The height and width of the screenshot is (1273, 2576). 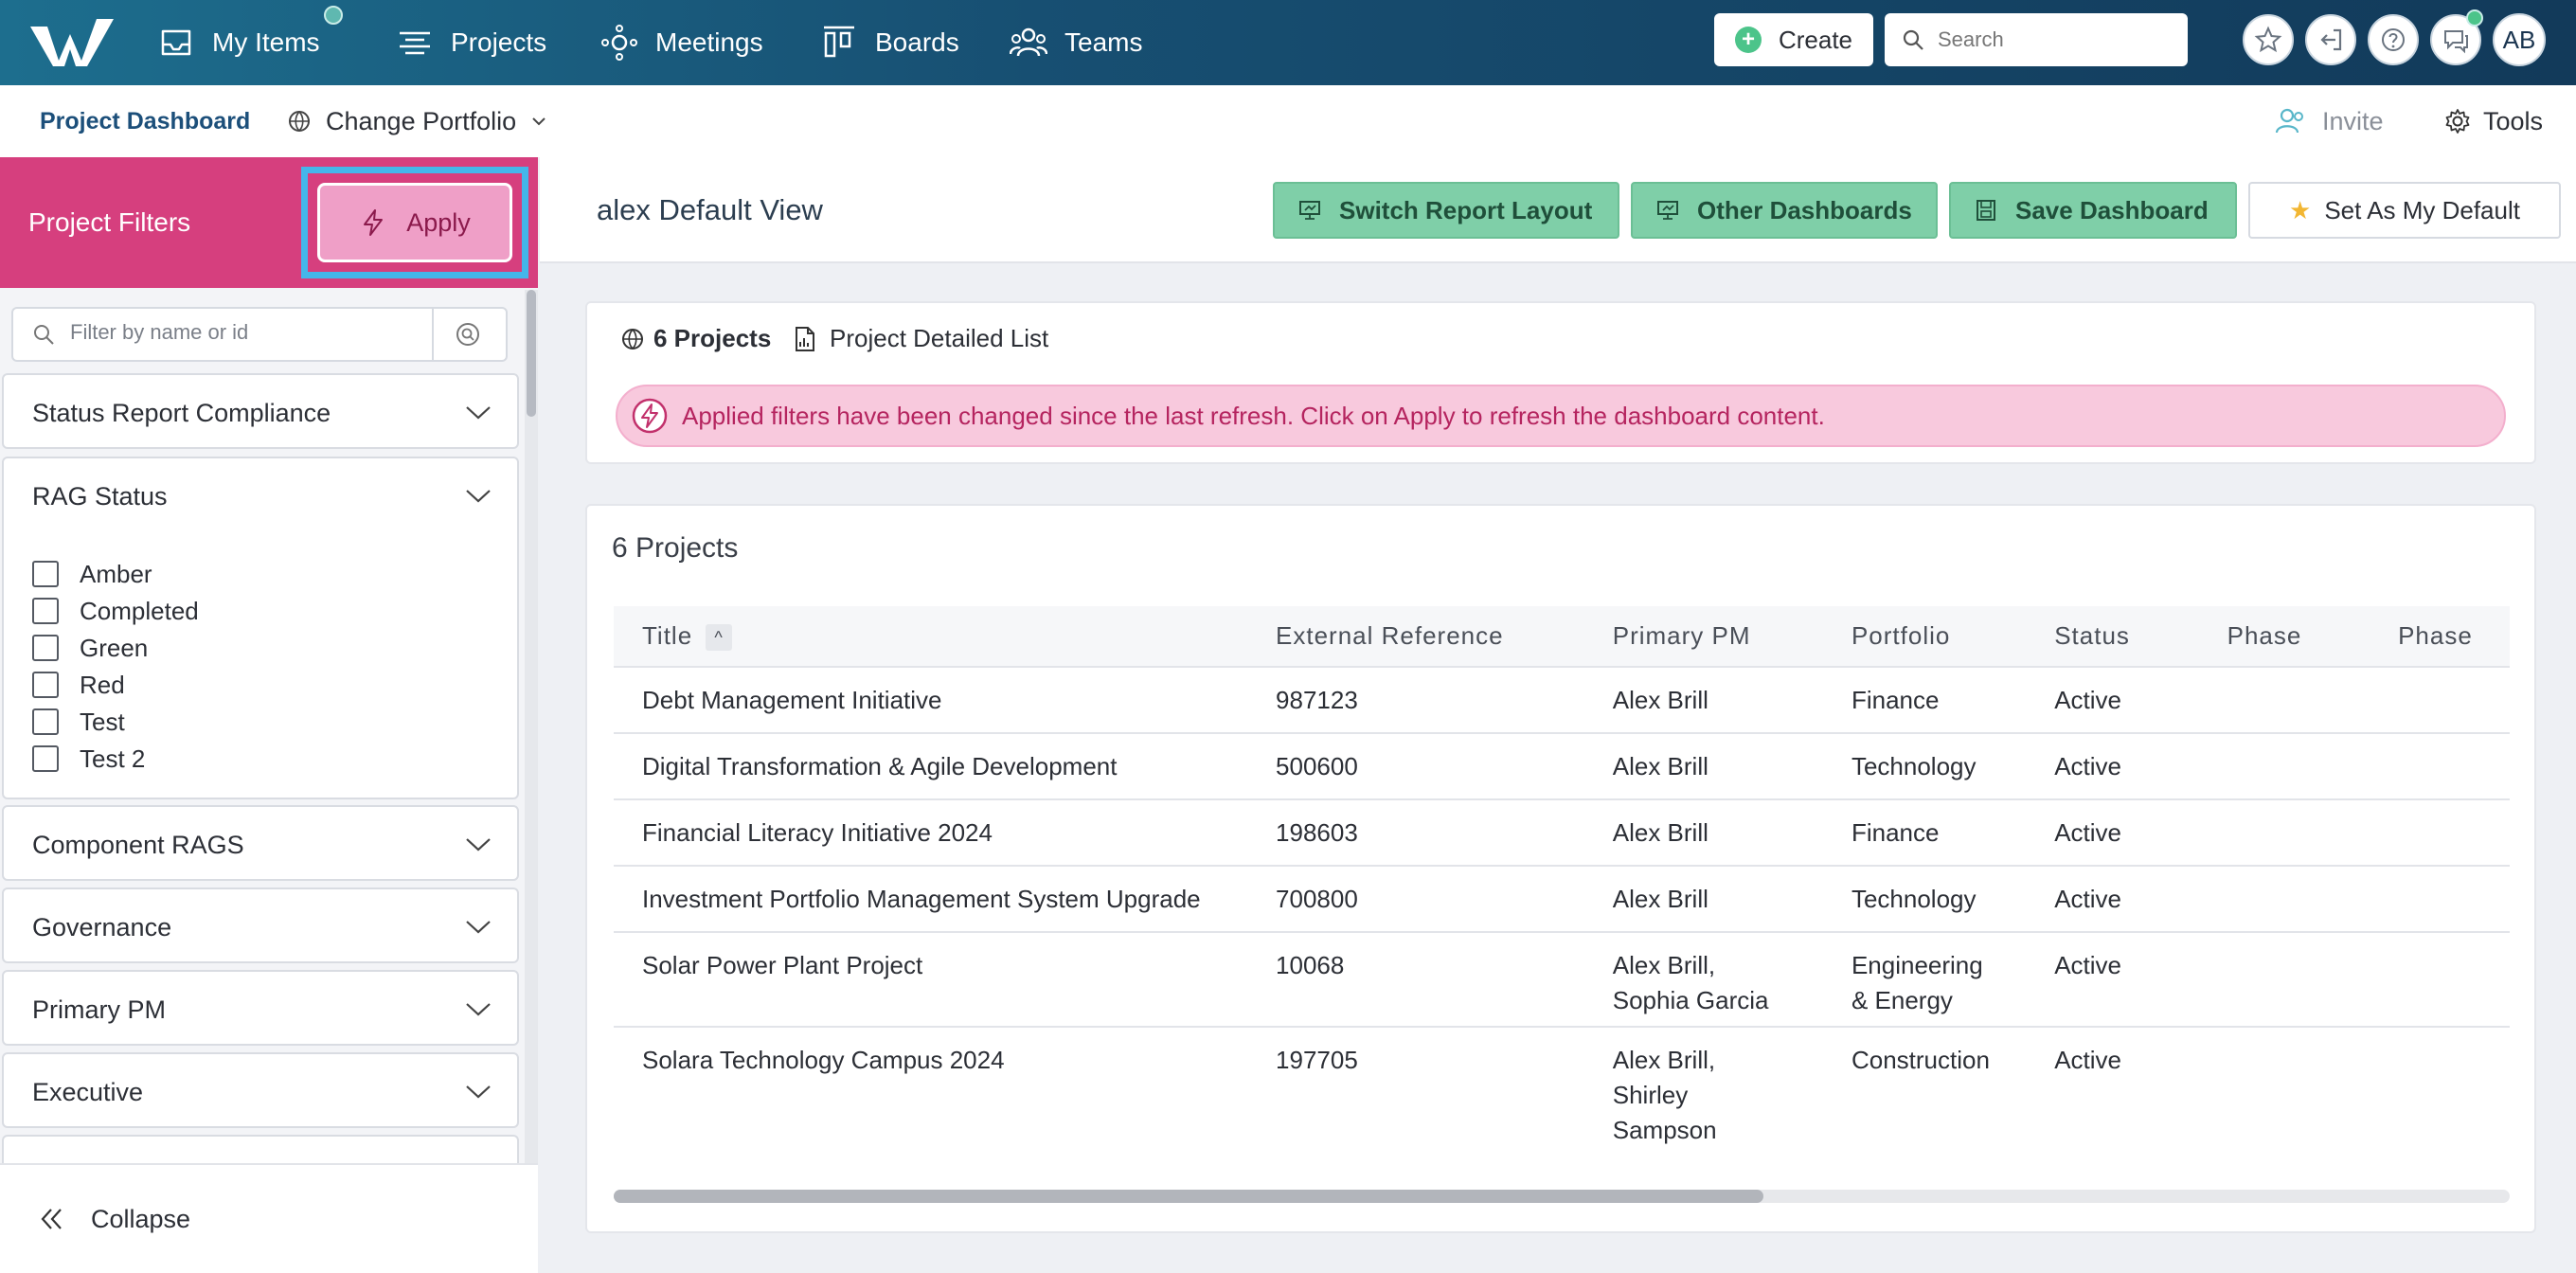 I want to click on teams-icon, so click(x=1028, y=42).